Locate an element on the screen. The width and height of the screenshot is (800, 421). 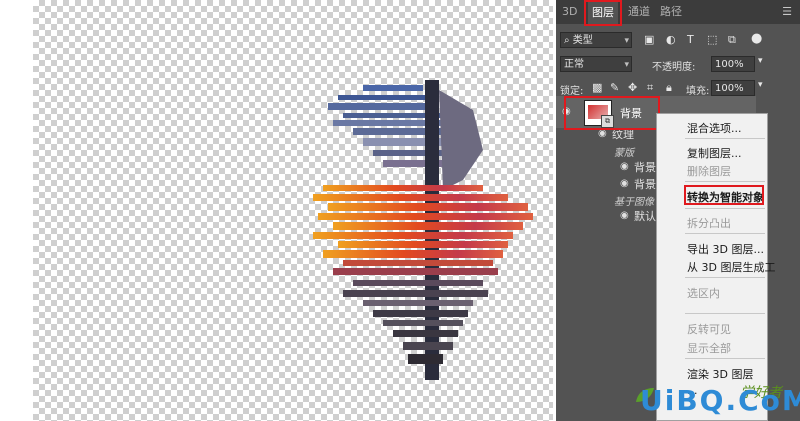
panel-menu-icon: ☰ is located at coordinates (787, 11).